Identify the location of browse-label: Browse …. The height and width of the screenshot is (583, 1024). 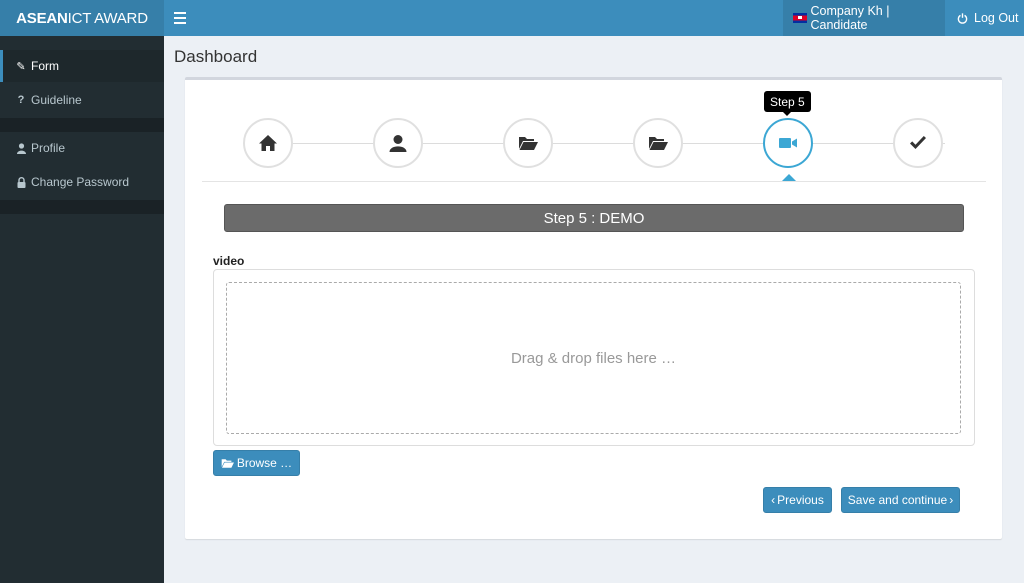
(264, 463).